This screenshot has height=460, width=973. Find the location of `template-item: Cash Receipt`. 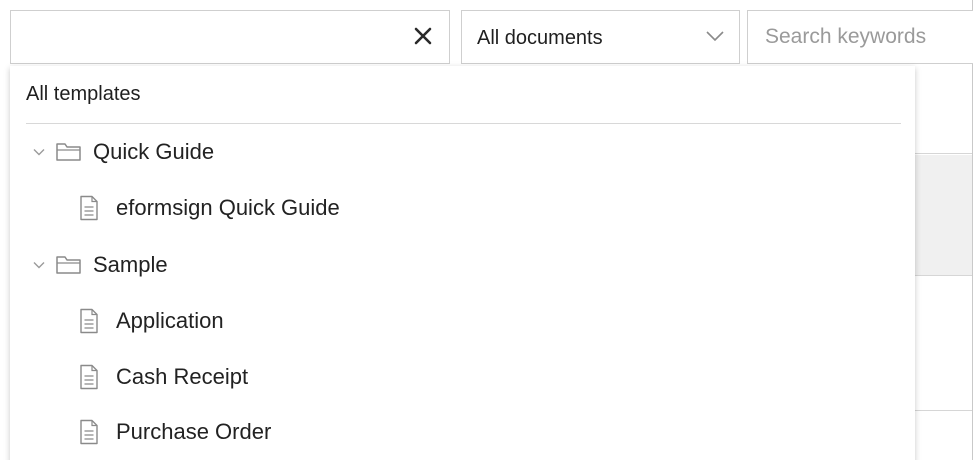

template-item: Cash Receipt is located at coordinates (163, 377).